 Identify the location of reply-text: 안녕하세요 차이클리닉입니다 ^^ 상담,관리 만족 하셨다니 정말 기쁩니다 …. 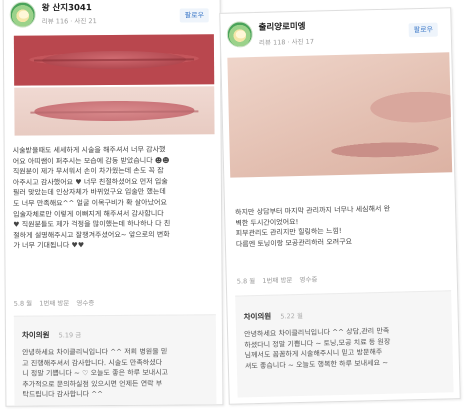
(317, 348).